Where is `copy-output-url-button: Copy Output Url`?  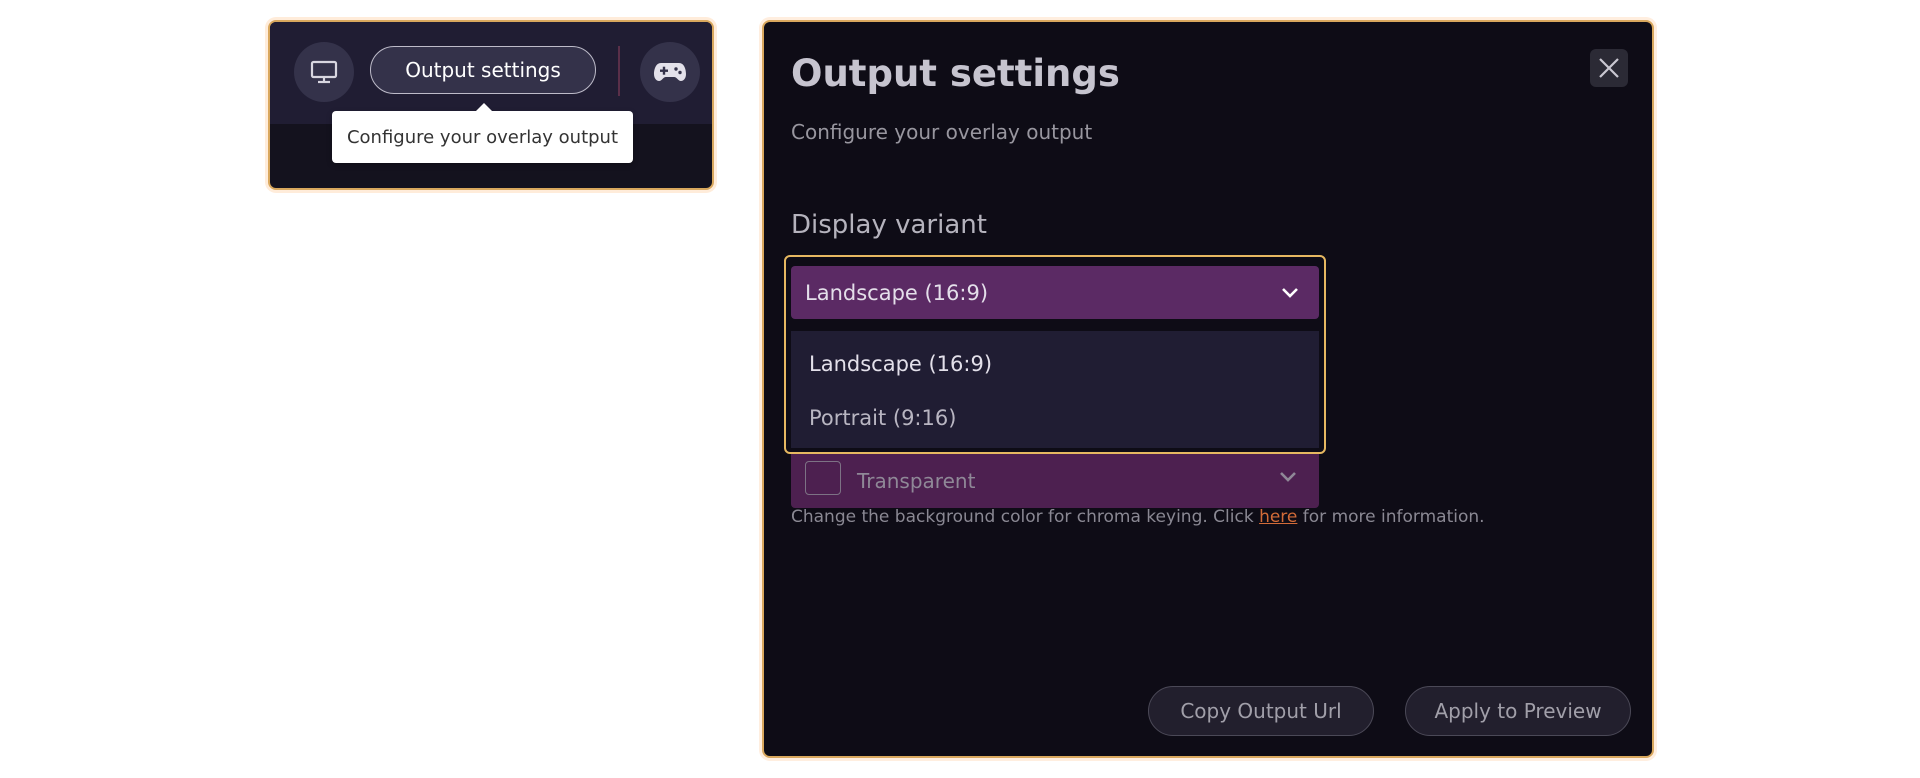 copy-output-url-button: Copy Output Url is located at coordinates (1261, 711).